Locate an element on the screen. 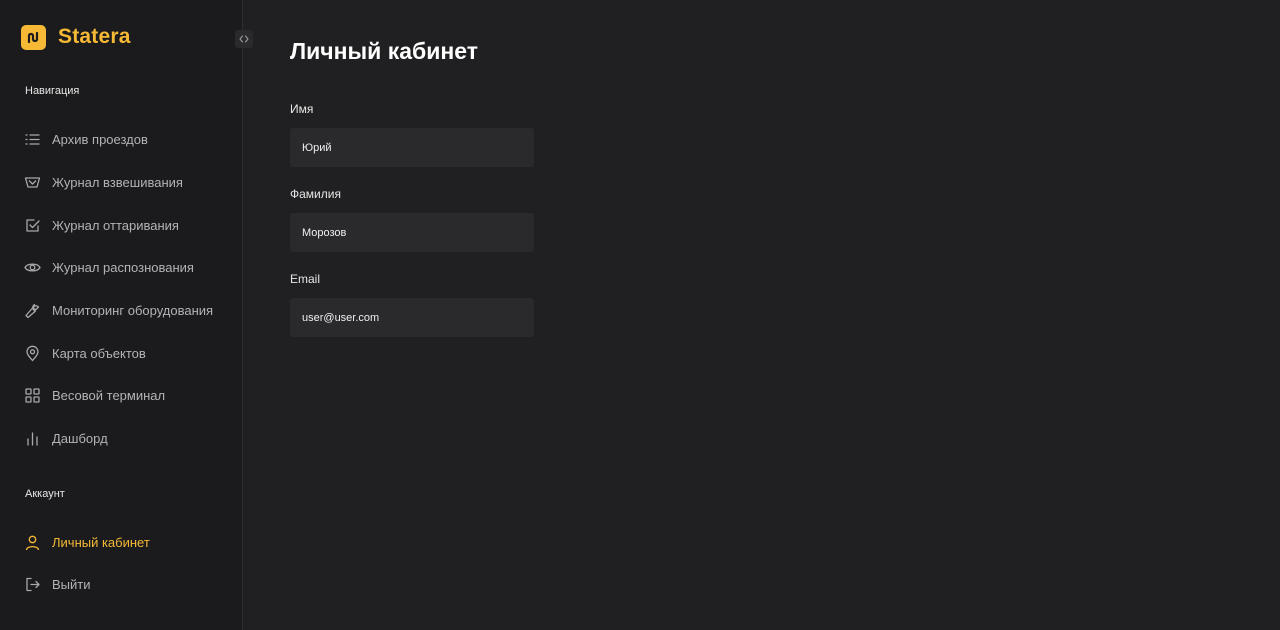  nav-item-label: Журнал взвешивания is located at coordinates (117, 182).